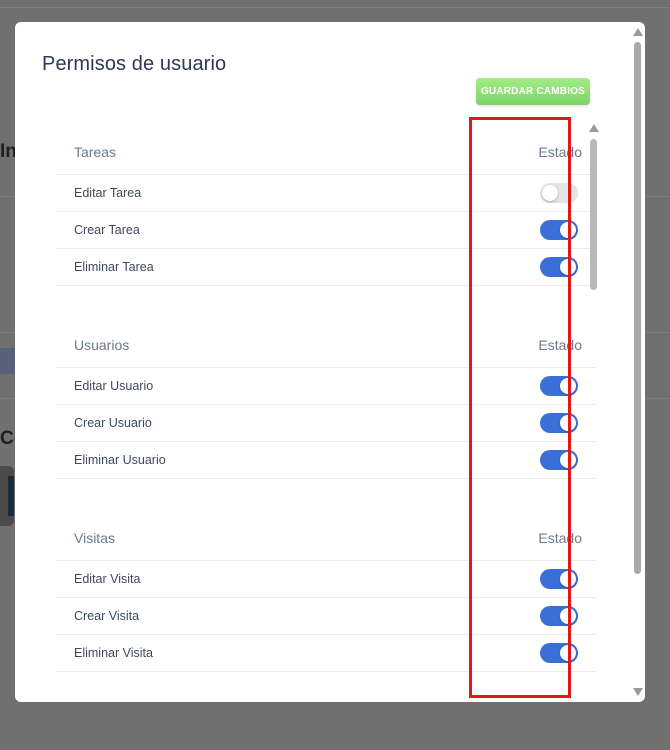 This screenshot has width=670, height=750. What do you see at coordinates (638, 692) in the screenshot?
I see `scroll-down-arrow-icon` at bounding box center [638, 692].